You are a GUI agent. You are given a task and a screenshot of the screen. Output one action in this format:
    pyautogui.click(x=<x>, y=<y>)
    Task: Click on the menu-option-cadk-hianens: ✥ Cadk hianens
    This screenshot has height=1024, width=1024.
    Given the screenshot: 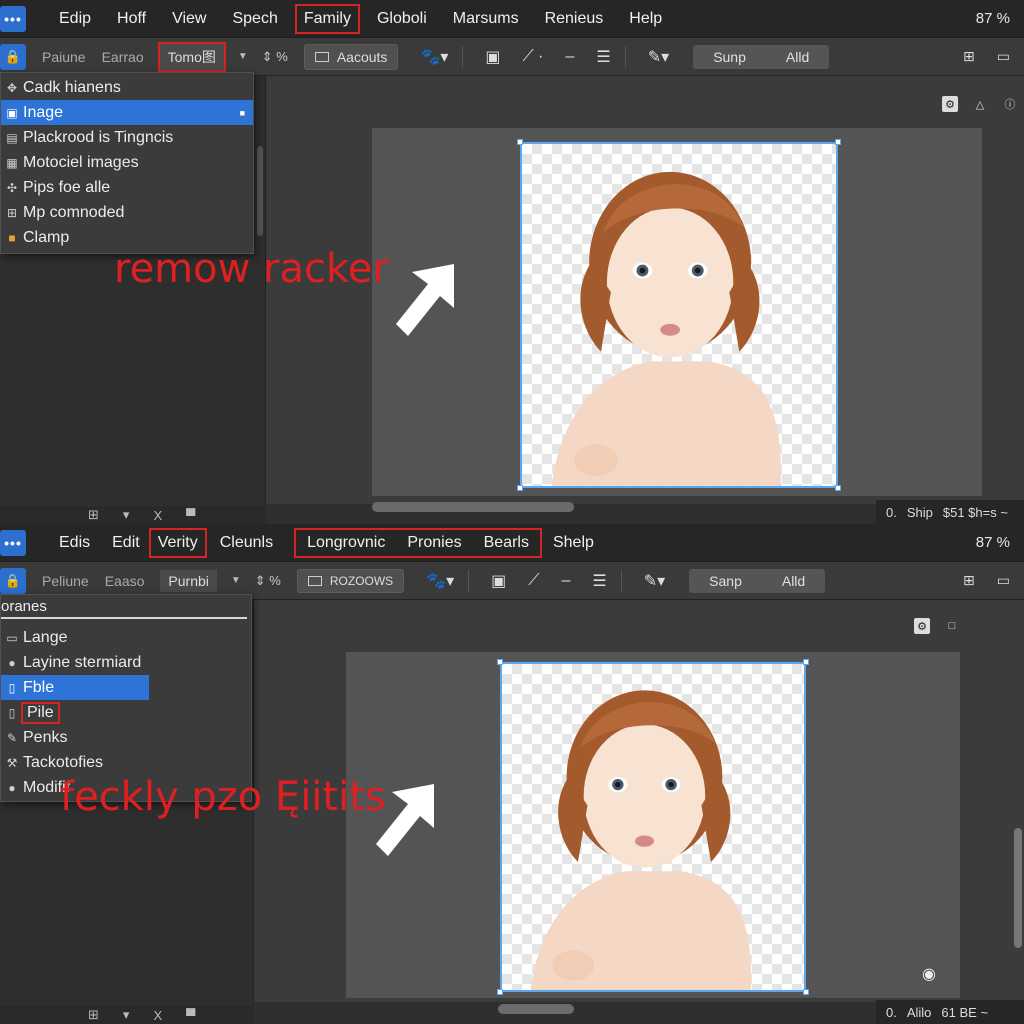 What is the action you would take?
    pyautogui.click(x=127, y=87)
    